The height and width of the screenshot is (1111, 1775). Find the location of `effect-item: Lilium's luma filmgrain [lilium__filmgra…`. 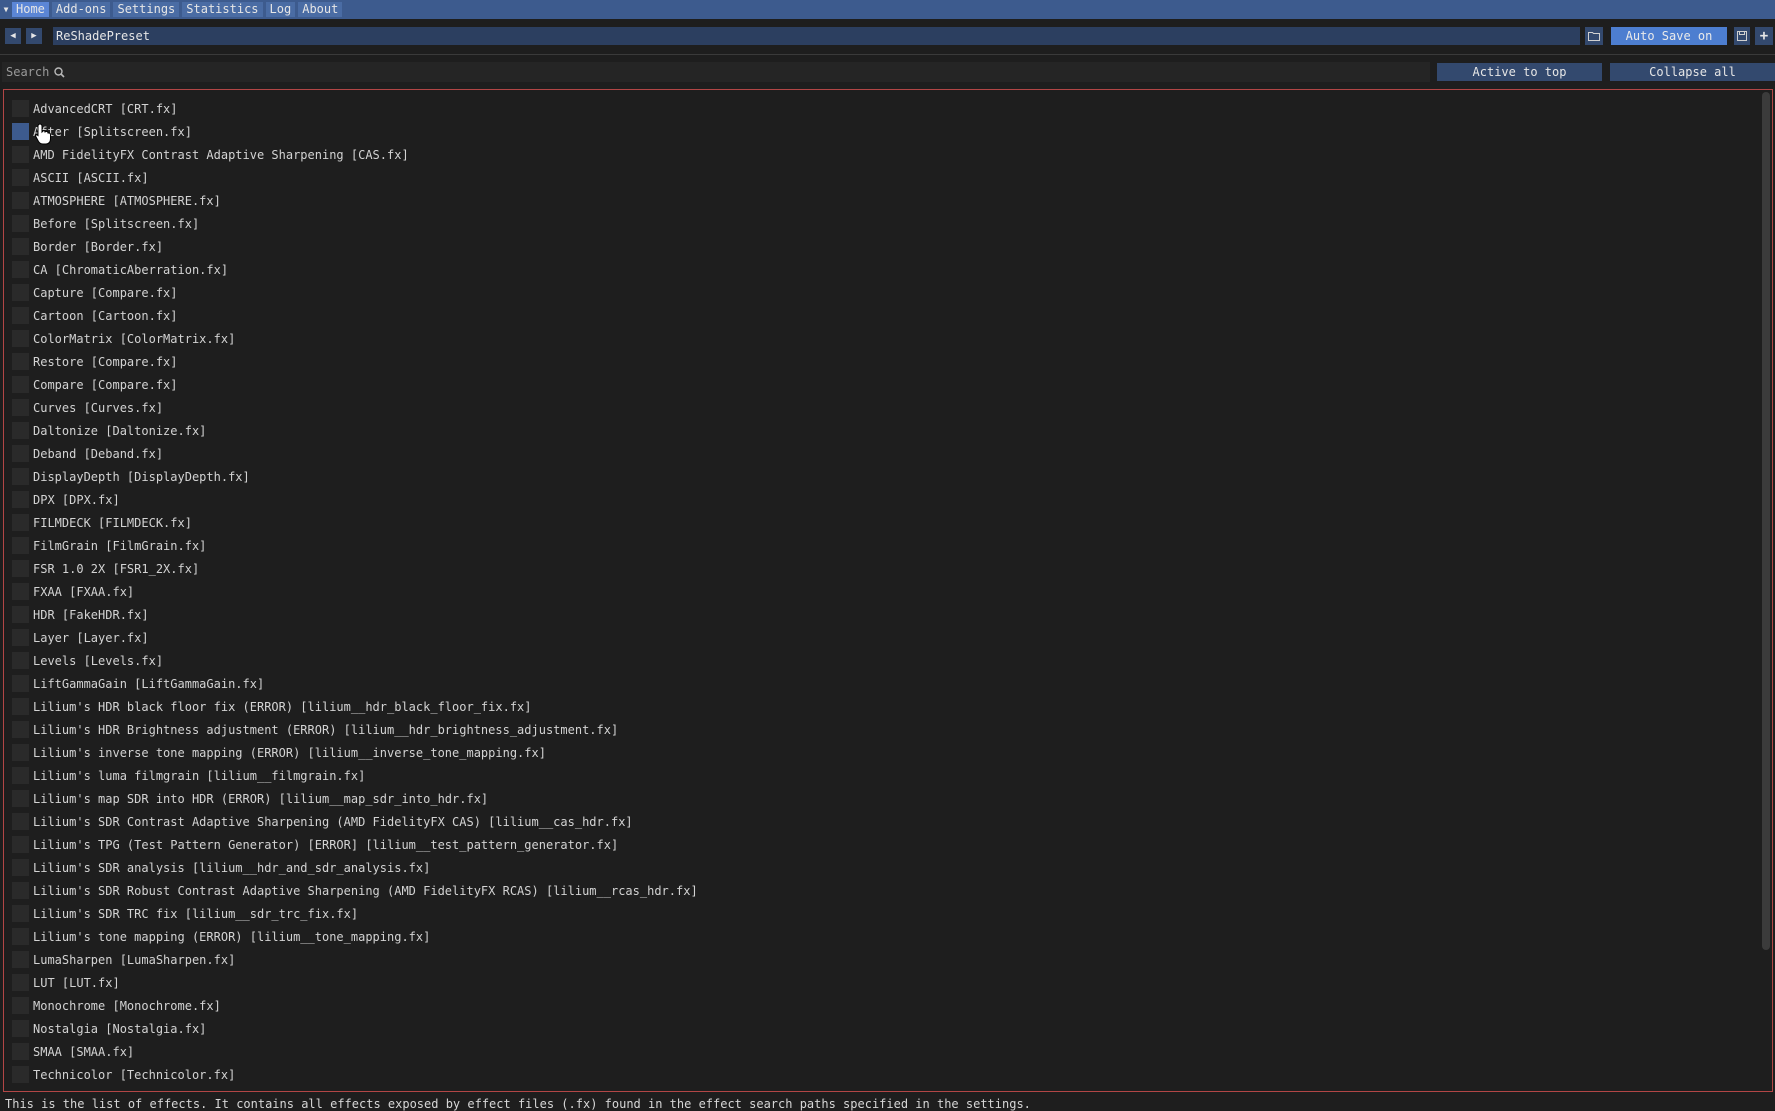

effect-item: Lilium's luma filmgrain [lilium__filmgra… is located at coordinates (882, 775).